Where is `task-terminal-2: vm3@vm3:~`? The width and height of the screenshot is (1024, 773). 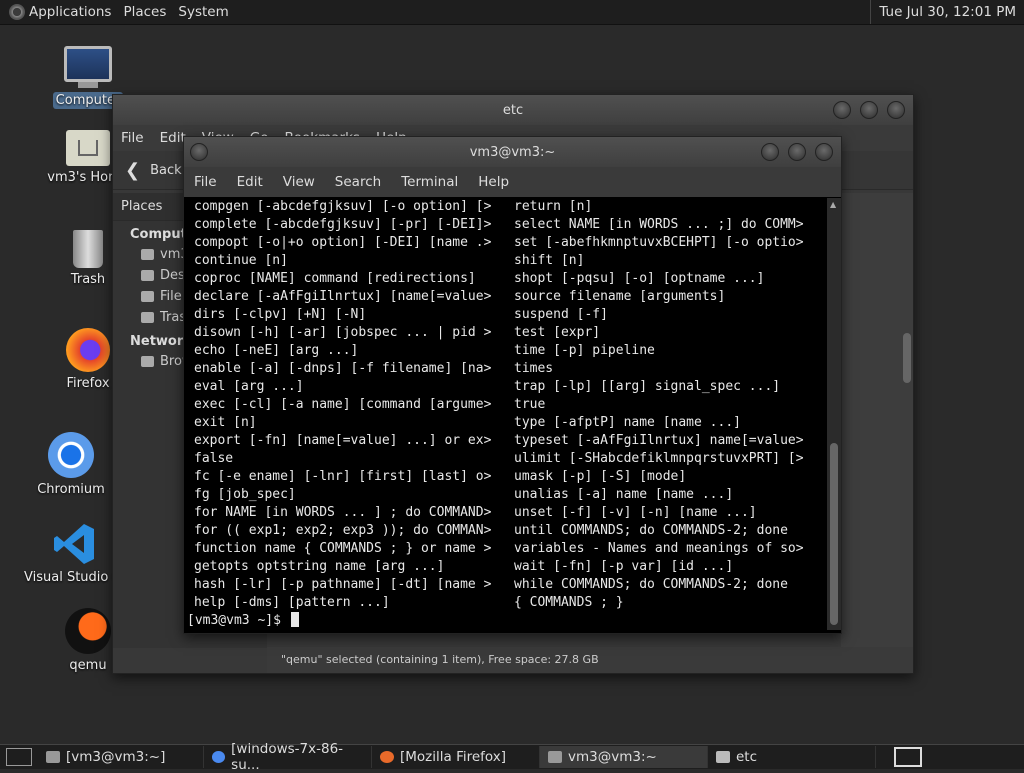
task-terminal-2: vm3@vm3:~ is located at coordinates (624, 757).